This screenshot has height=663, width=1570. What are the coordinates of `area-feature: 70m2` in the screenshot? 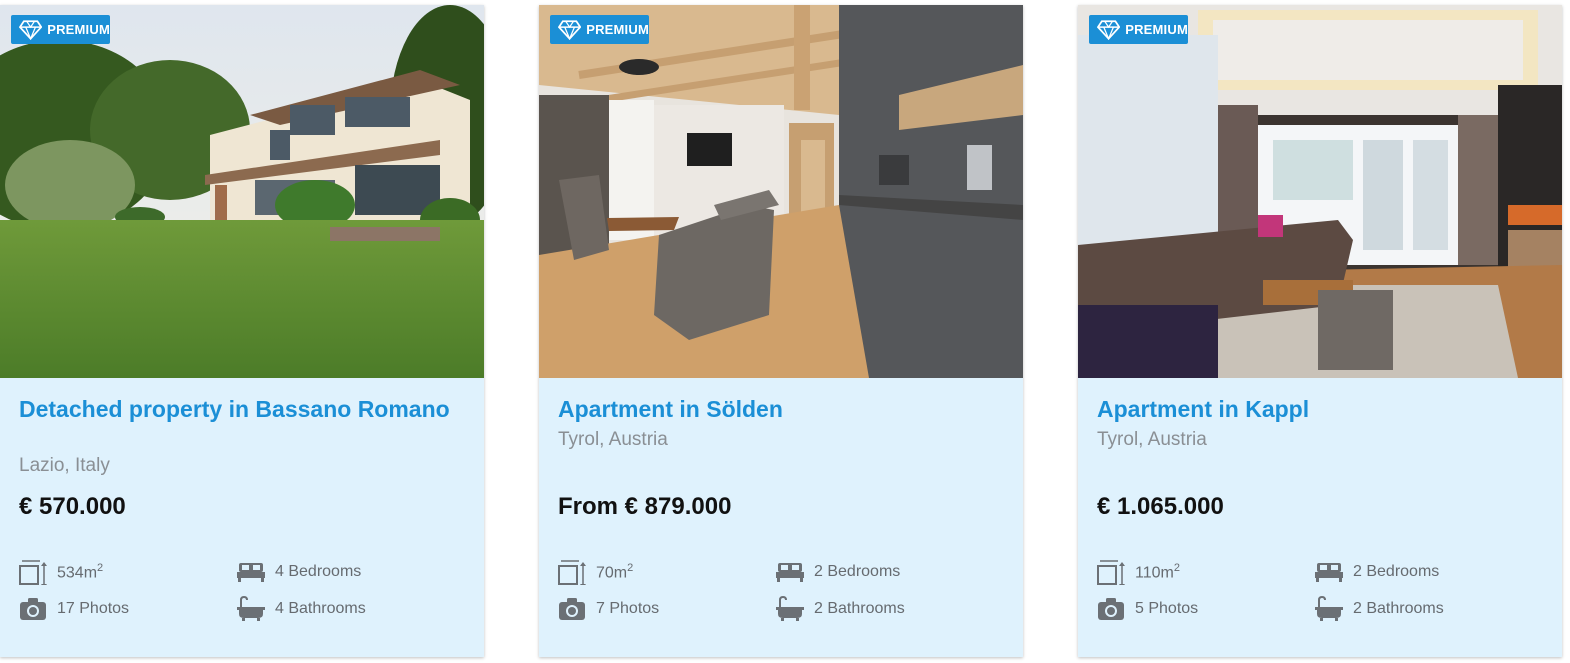 It's located at (595, 572).